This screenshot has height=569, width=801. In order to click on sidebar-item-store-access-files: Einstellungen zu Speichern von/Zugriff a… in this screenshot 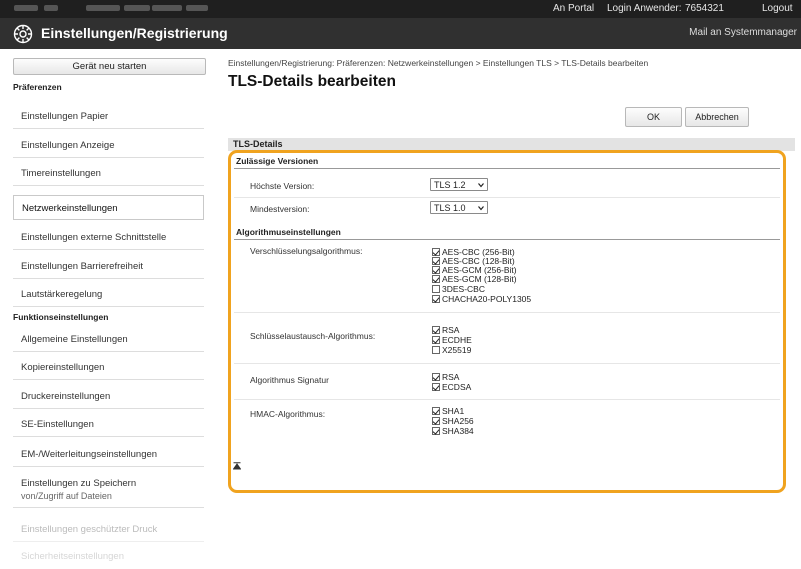, I will do `click(108, 490)`.